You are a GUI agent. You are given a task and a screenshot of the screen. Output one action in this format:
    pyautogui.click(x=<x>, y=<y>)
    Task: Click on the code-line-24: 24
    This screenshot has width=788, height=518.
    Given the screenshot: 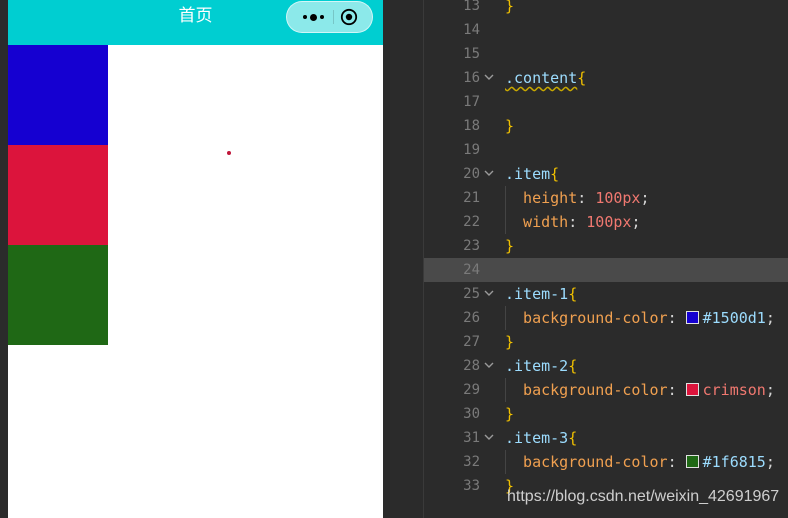 What is the action you would take?
    pyautogui.click(x=606, y=270)
    